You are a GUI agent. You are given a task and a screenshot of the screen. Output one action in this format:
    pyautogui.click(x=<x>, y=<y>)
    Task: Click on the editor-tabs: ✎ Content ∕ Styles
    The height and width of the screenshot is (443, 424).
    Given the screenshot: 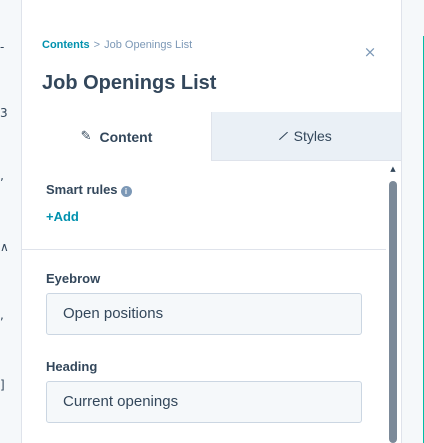 What is the action you would take?
    pyautogui.click(x=211, y=136)
    